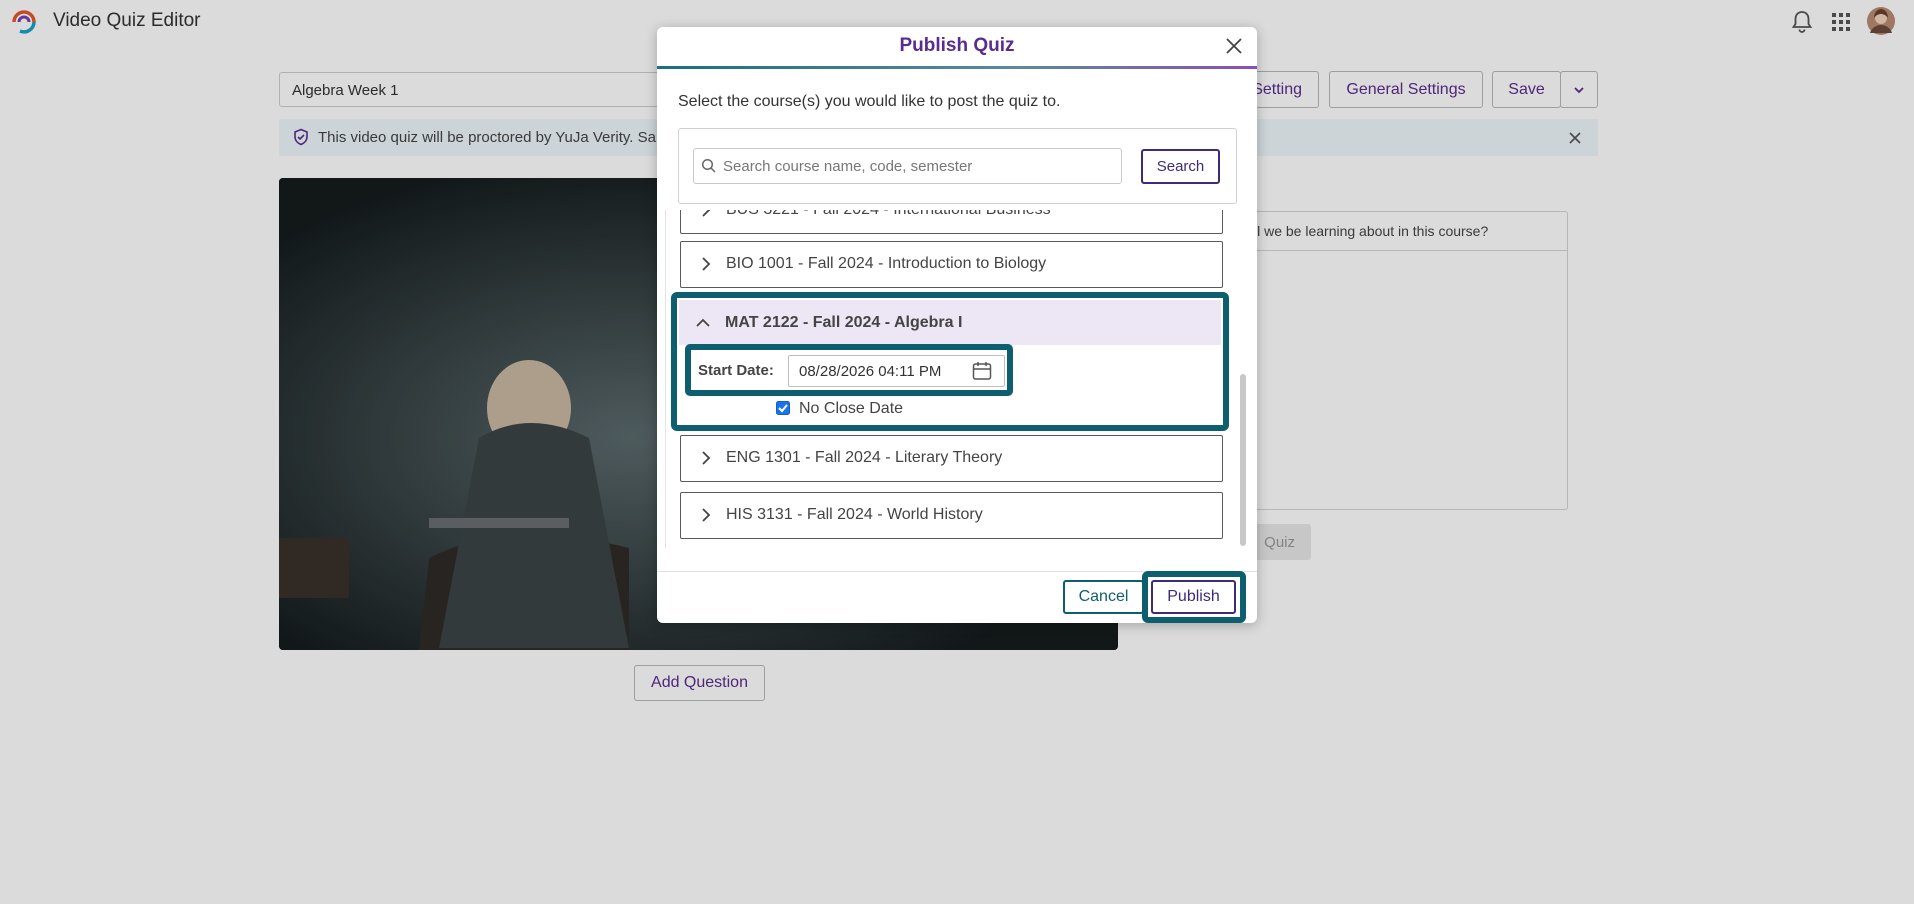 Image resolution: width=1914 pixels, height=904 pixels. I want to click on search-button: Search, so click(1180, 166).